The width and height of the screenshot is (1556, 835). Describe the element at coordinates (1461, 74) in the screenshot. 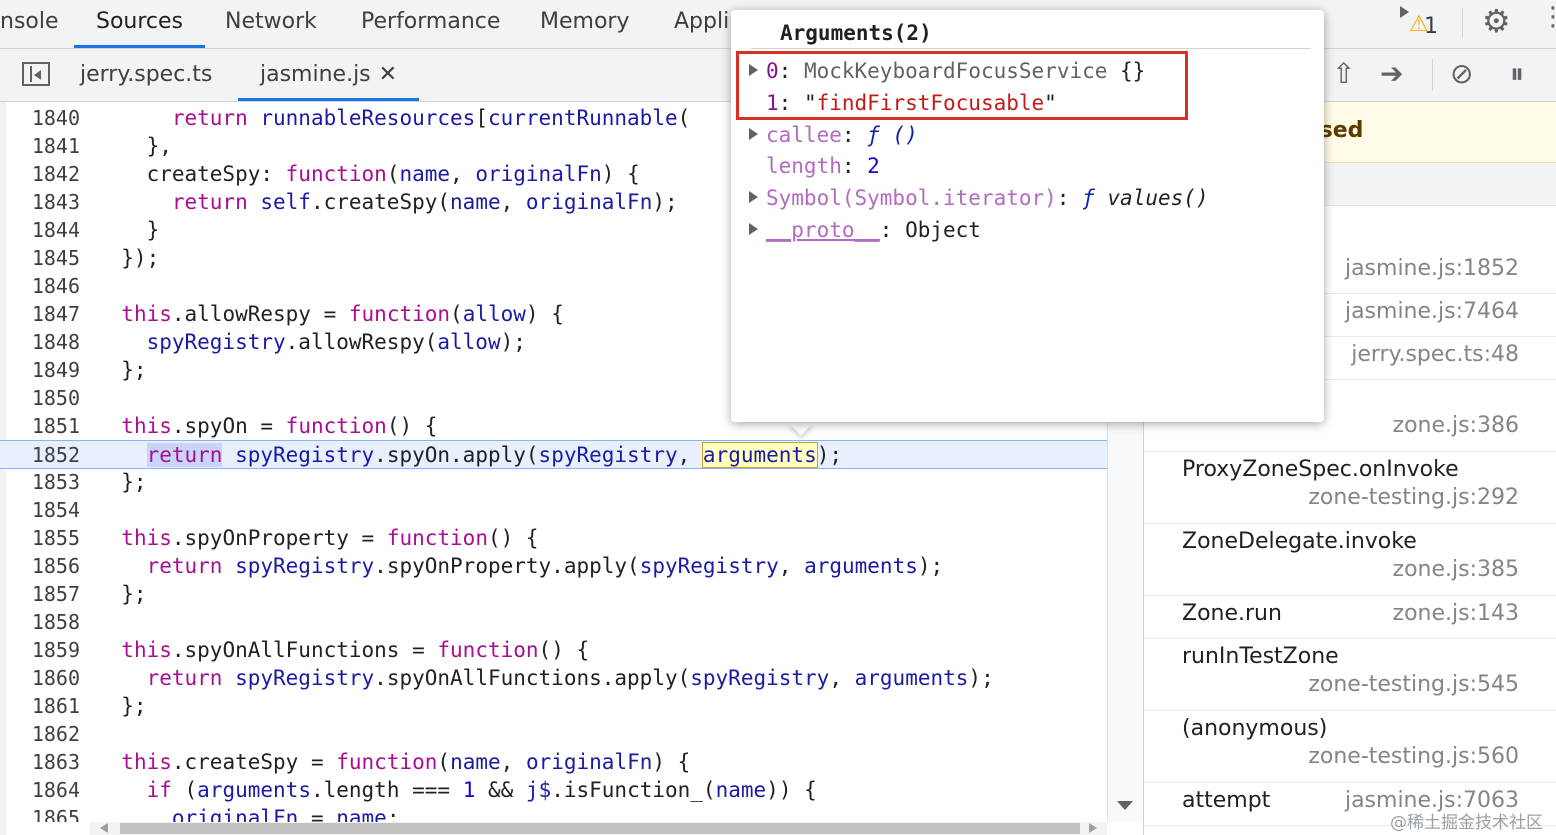

I see `deactivate-breakpoints-icon: ⊘` at that location.